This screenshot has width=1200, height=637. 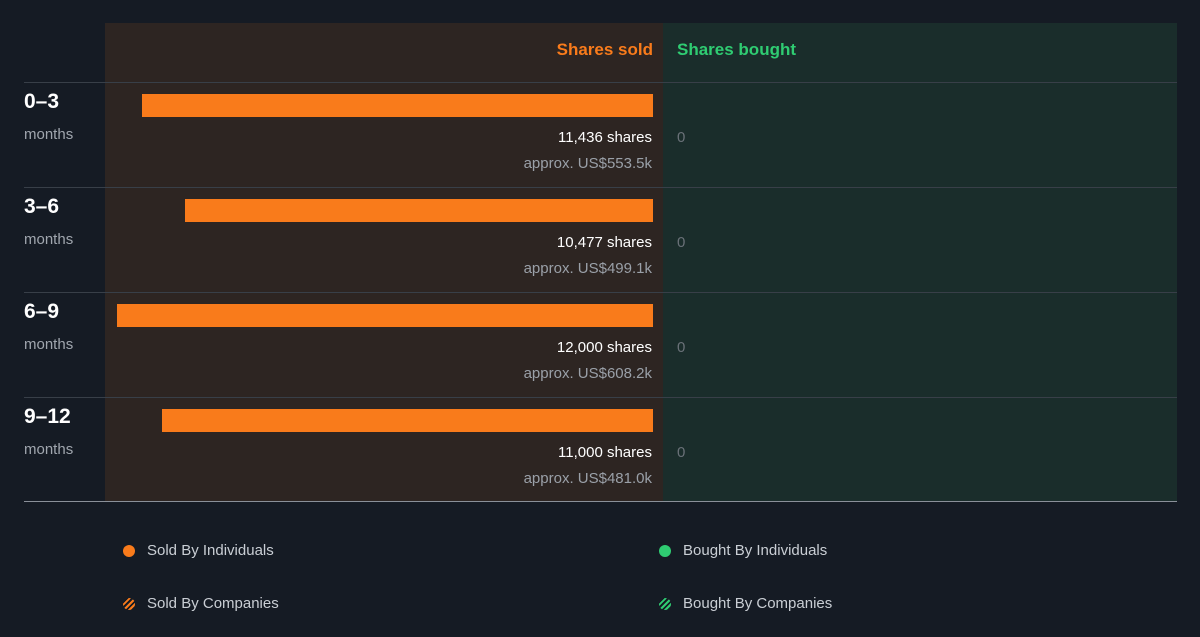 What do you see at coordinates (129, 603) in the screenshot?
I see `sold-companies-striped-dot-icon` at bounding box center [129, 603].